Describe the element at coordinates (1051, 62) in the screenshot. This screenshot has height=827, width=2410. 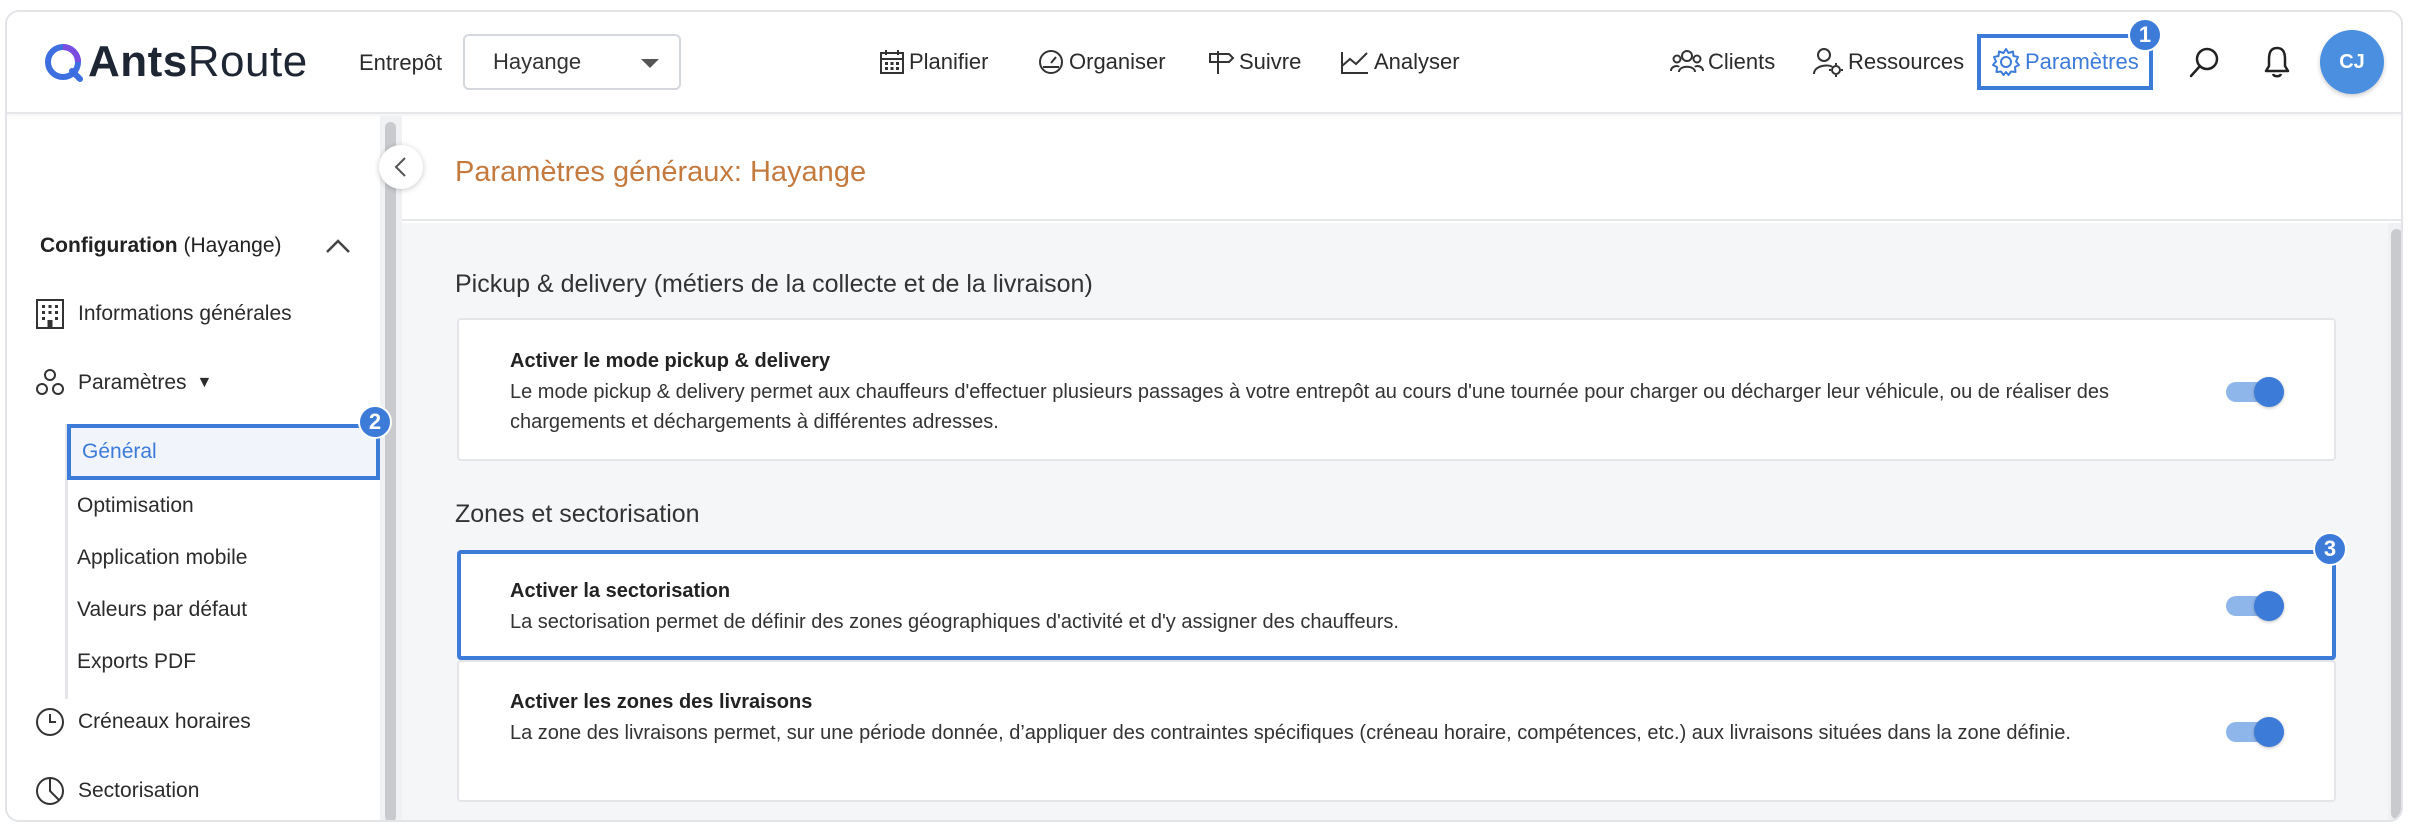
I see `gauge-icon` at that location.